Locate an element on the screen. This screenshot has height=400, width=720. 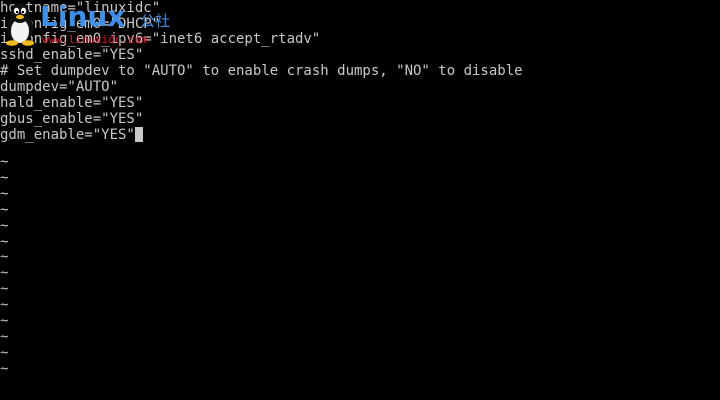
watermark-brand-cn: 公社 is located at coordinates (155, 21).